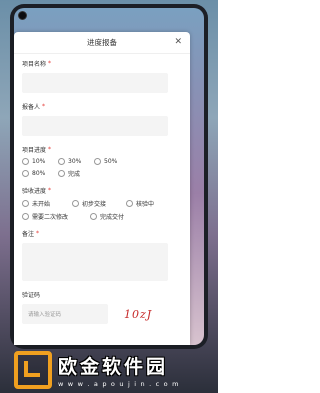  I want to click on reporter-input, so click(95, 126).